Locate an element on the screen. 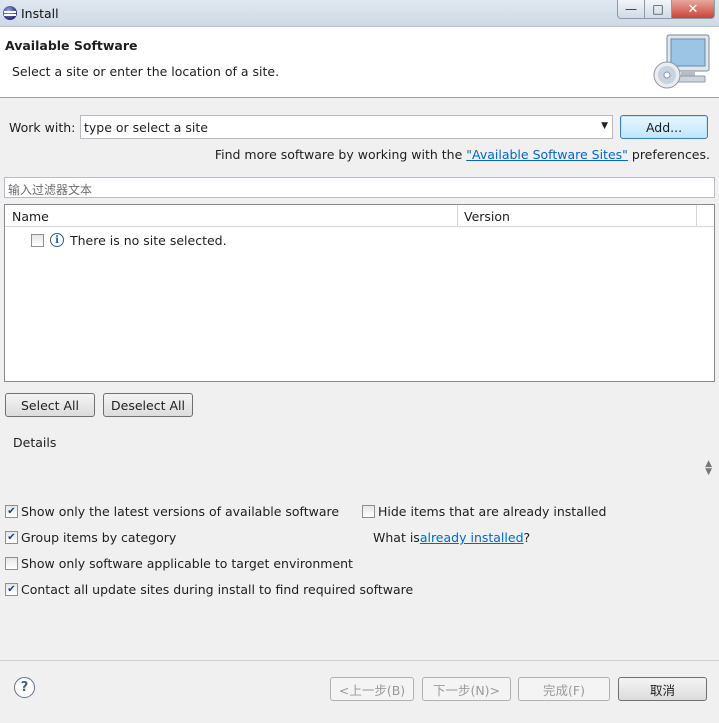  page-title: Available Software is located at coordinates (71, 45).